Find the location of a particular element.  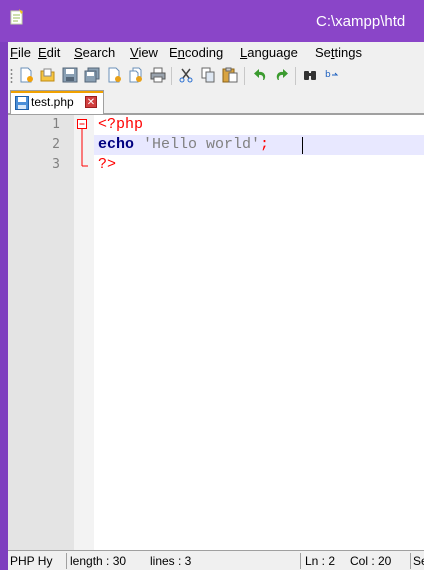

redo-icon is located at coordinates (282, 75).